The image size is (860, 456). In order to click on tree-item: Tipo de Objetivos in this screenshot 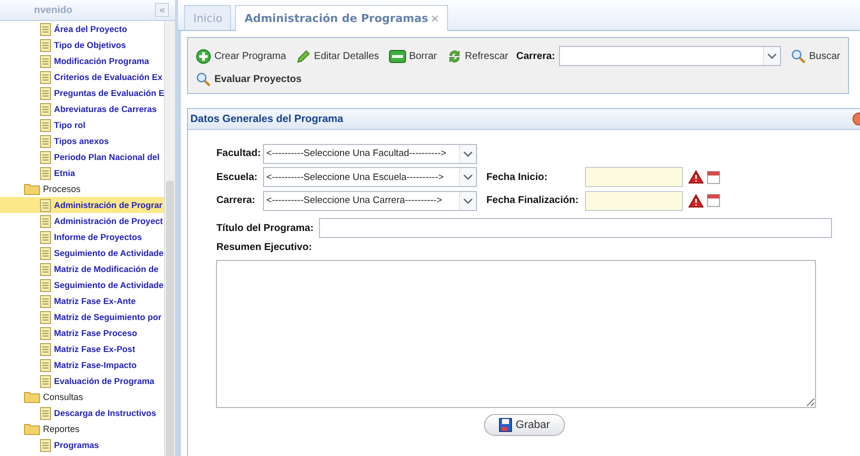, I will do `click(82, 45)`.